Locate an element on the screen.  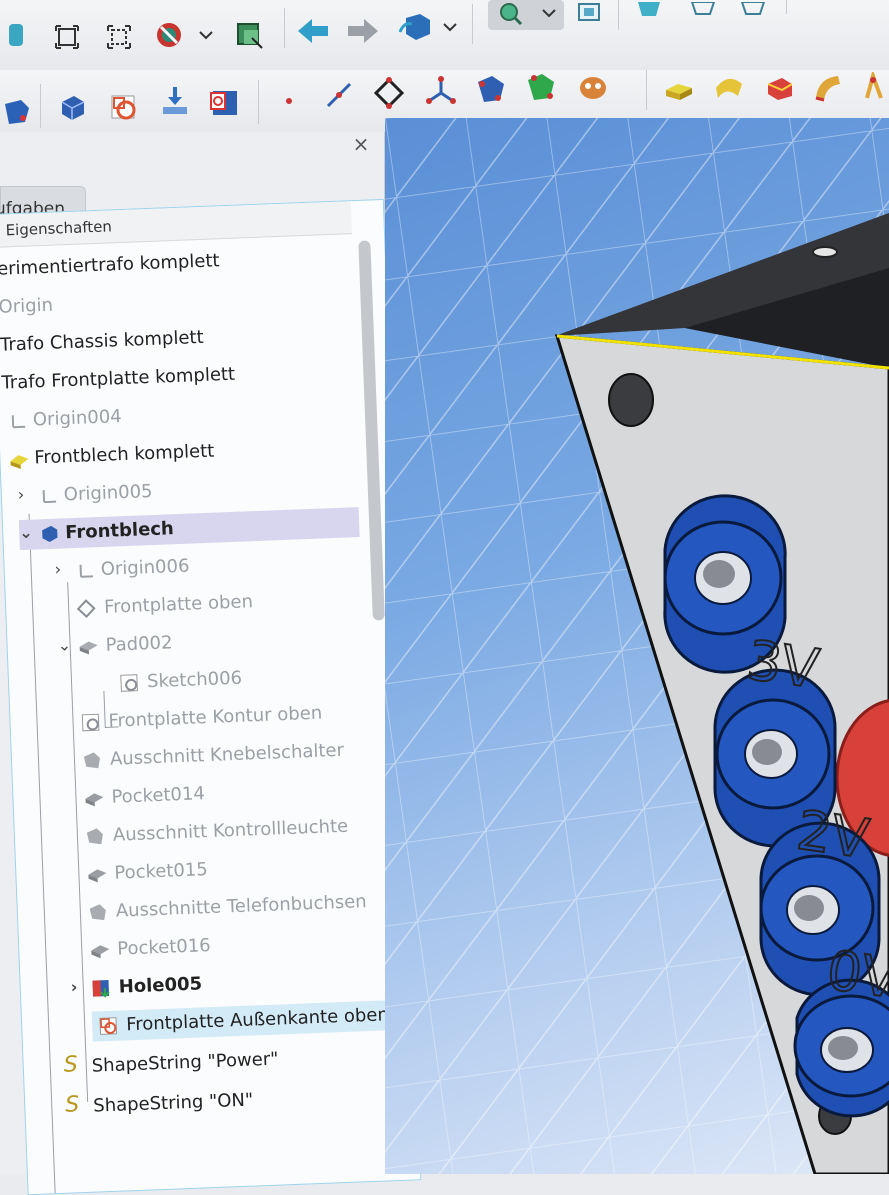
tree-item: Ausschnitte Telefonbuchsen is located at coordinates (227, 909).